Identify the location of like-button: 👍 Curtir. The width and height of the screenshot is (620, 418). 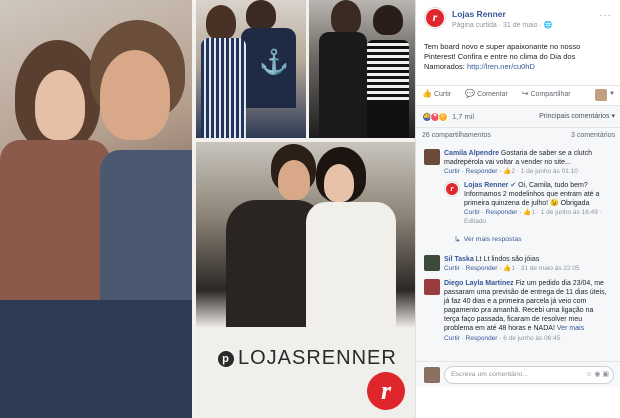
(436, 94).